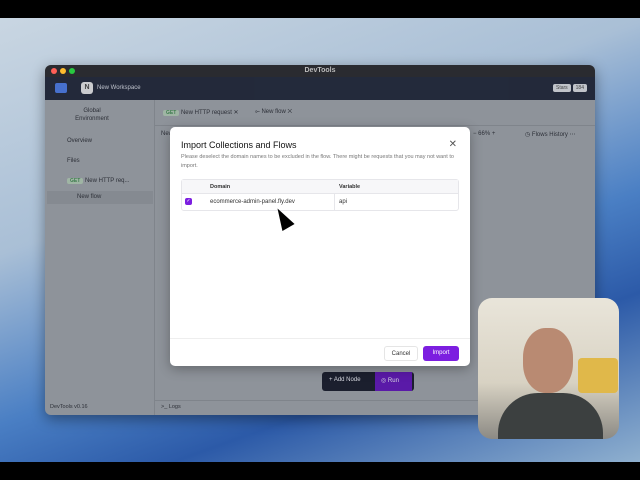 The width and height of the screenshot is (640, 480). I want to click on workspace-avatar: N, so click(87, 88).